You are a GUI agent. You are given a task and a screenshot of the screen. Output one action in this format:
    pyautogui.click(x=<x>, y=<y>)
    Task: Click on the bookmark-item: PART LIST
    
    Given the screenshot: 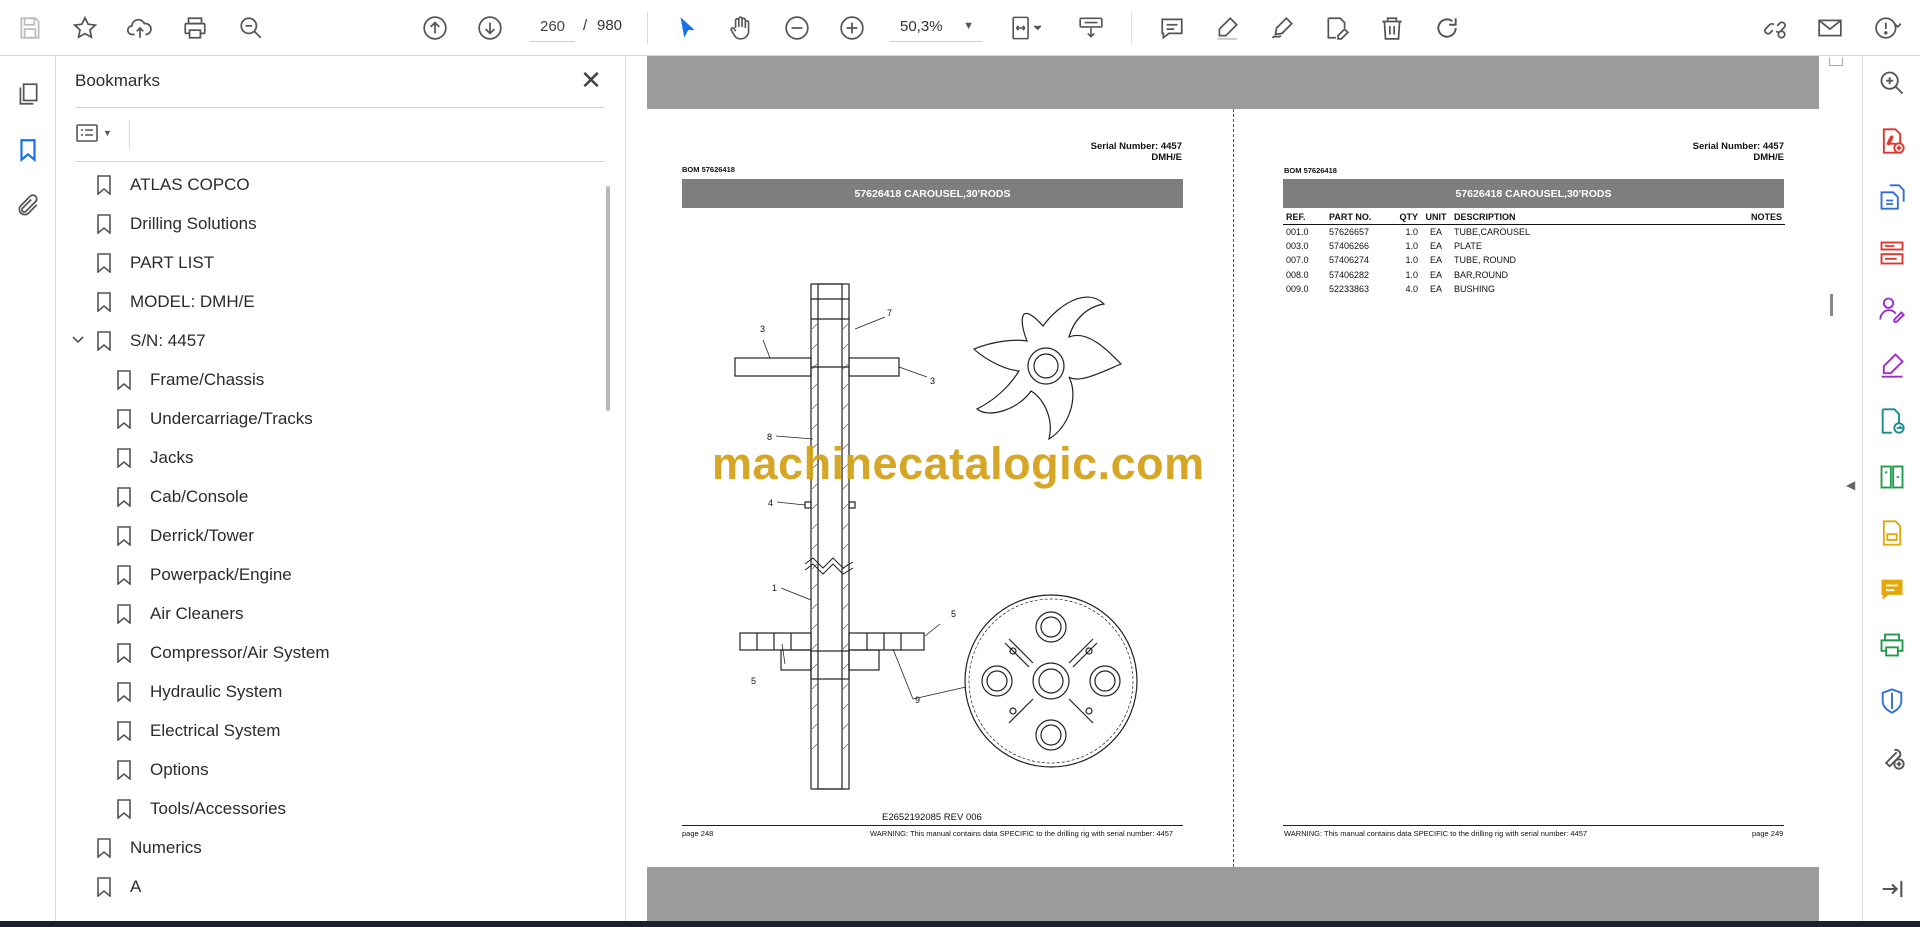 What is the action you would take?
    pyautogui.click(x=155, y=263)
    